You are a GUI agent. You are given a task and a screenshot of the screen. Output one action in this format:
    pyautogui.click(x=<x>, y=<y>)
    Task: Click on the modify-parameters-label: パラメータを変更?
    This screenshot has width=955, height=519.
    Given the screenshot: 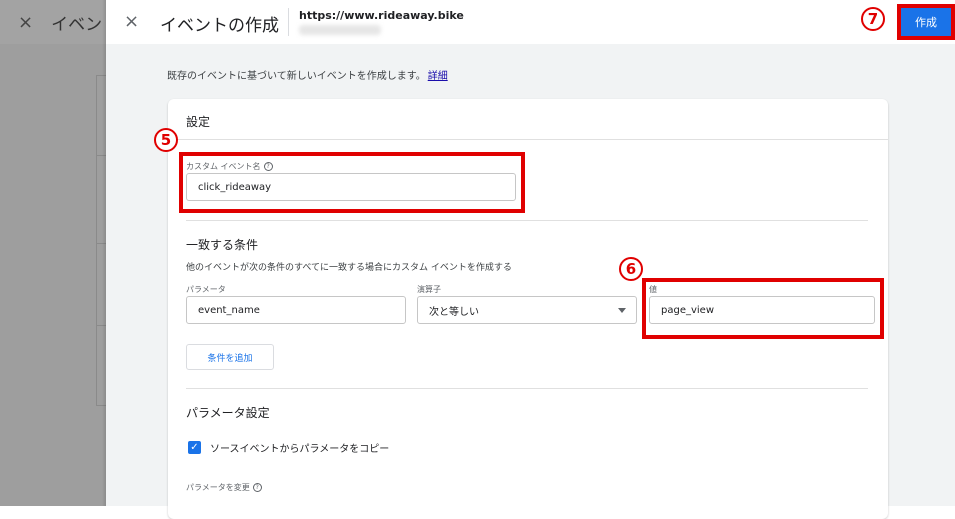 What is the action you would take?
    pyautogui.click(x=224, y=487)
    